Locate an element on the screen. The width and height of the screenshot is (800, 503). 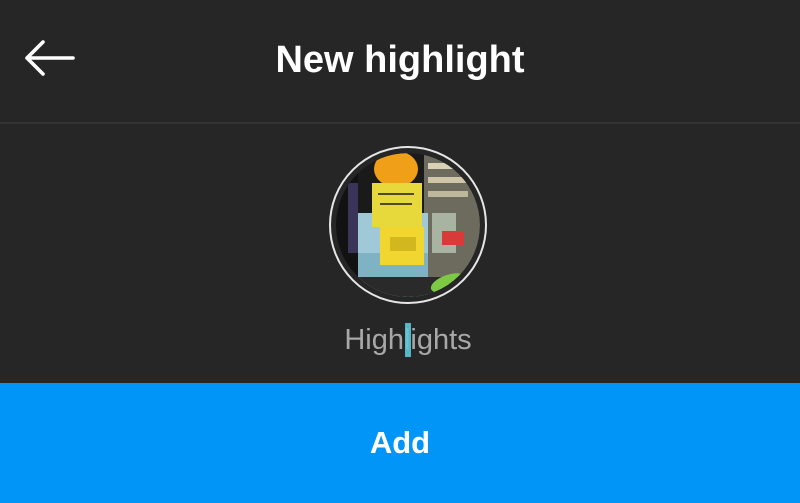
cover-thumbnail-image is located at coordinates (408, 225).